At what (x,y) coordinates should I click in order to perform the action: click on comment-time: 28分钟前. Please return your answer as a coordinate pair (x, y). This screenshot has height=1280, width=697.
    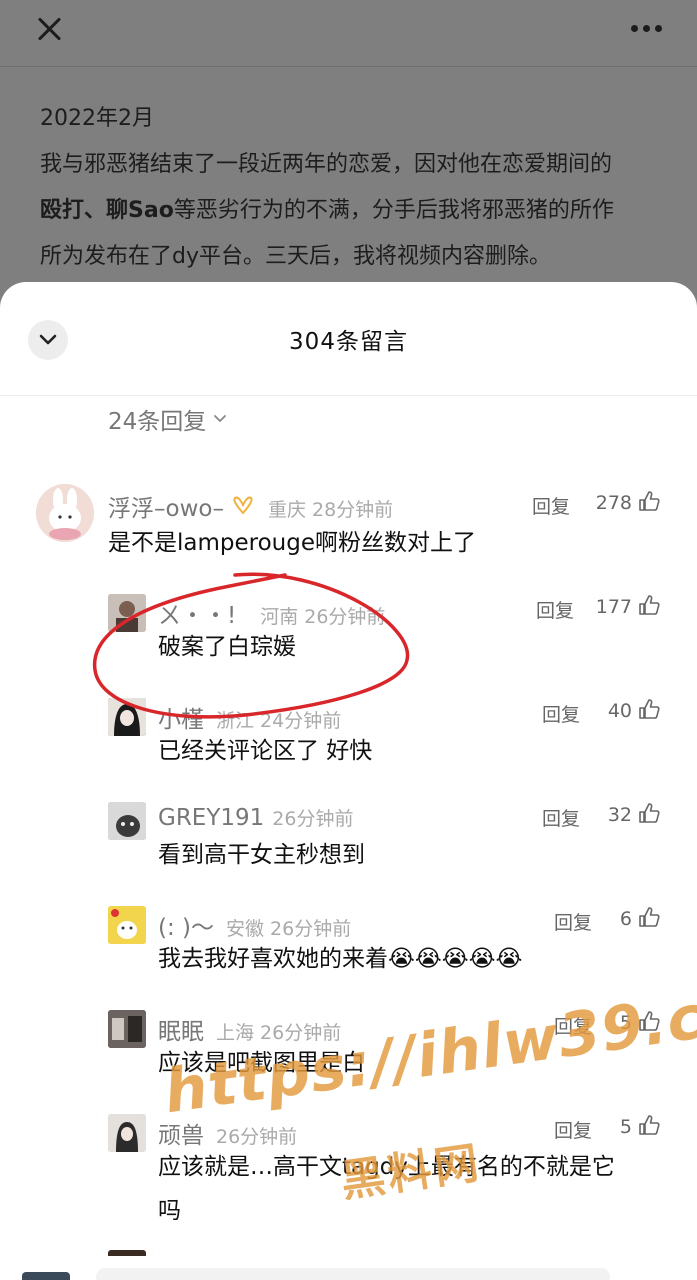
    Looking at the image, I should click on (352, 510).